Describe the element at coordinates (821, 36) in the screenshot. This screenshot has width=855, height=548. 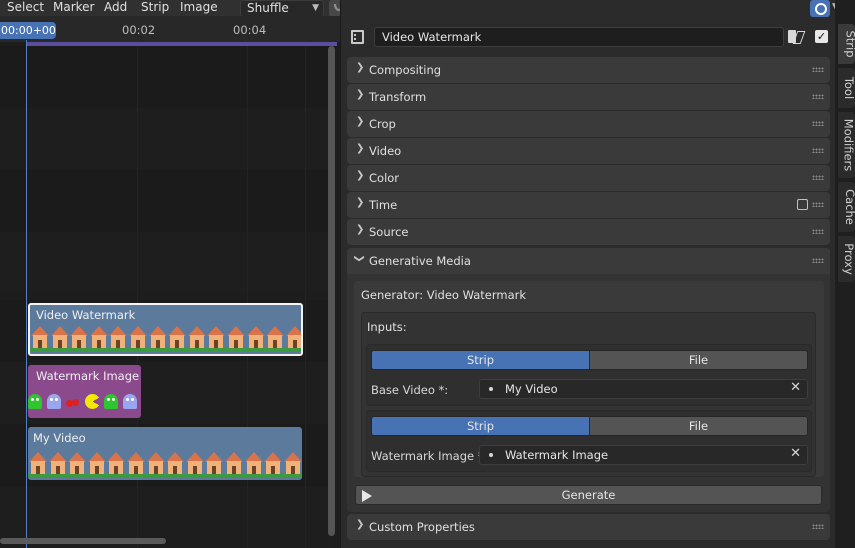
I see `strip-enable-checkbox: ✓` at that location.